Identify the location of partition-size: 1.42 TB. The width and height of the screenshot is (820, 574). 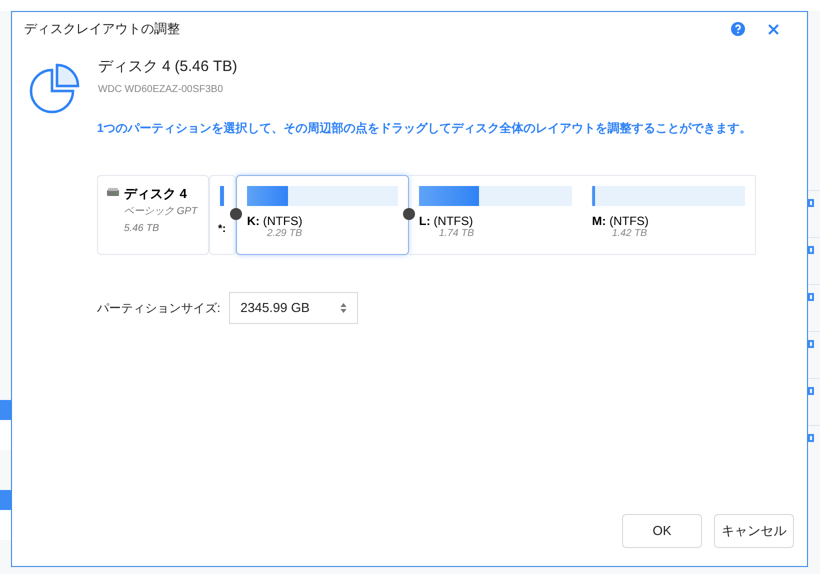
(630, 234).